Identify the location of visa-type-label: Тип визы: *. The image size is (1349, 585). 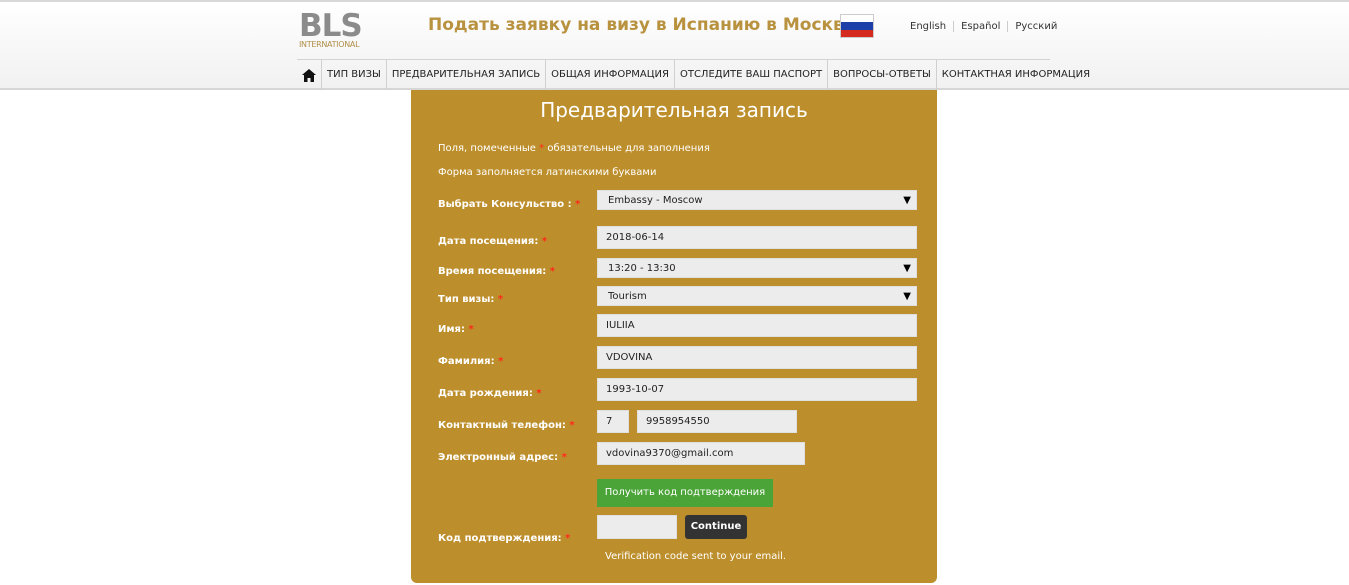
(471, 299).